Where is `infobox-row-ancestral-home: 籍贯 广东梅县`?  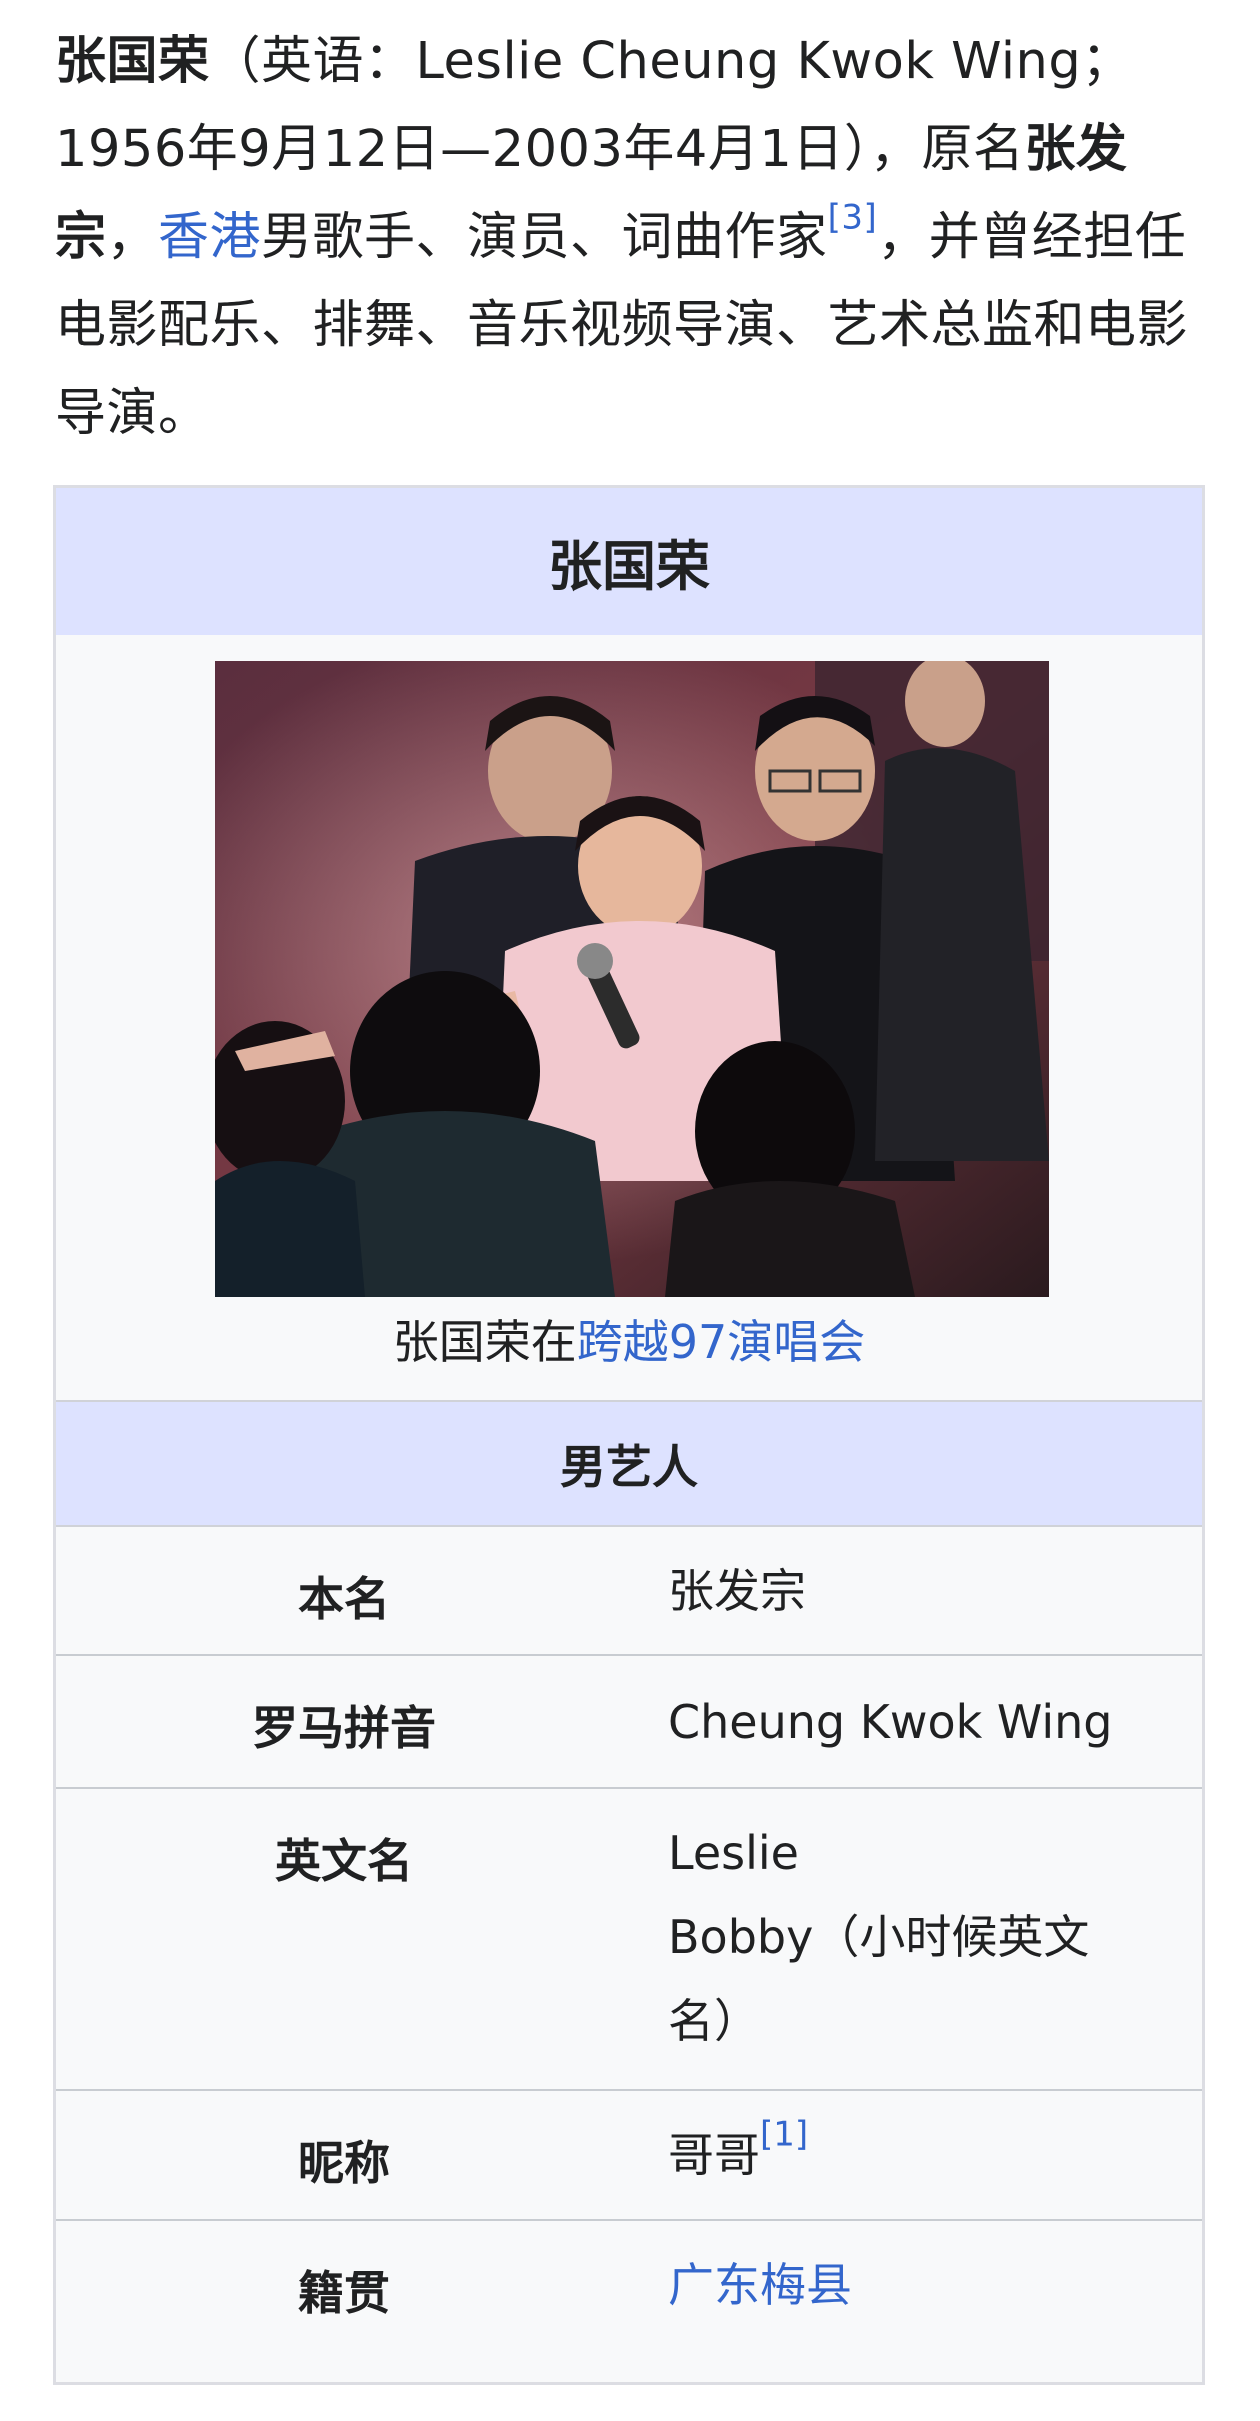 infobox-row-ancestral-home: 籍贯 广东梅县 is located at coordinates (629, 2321).